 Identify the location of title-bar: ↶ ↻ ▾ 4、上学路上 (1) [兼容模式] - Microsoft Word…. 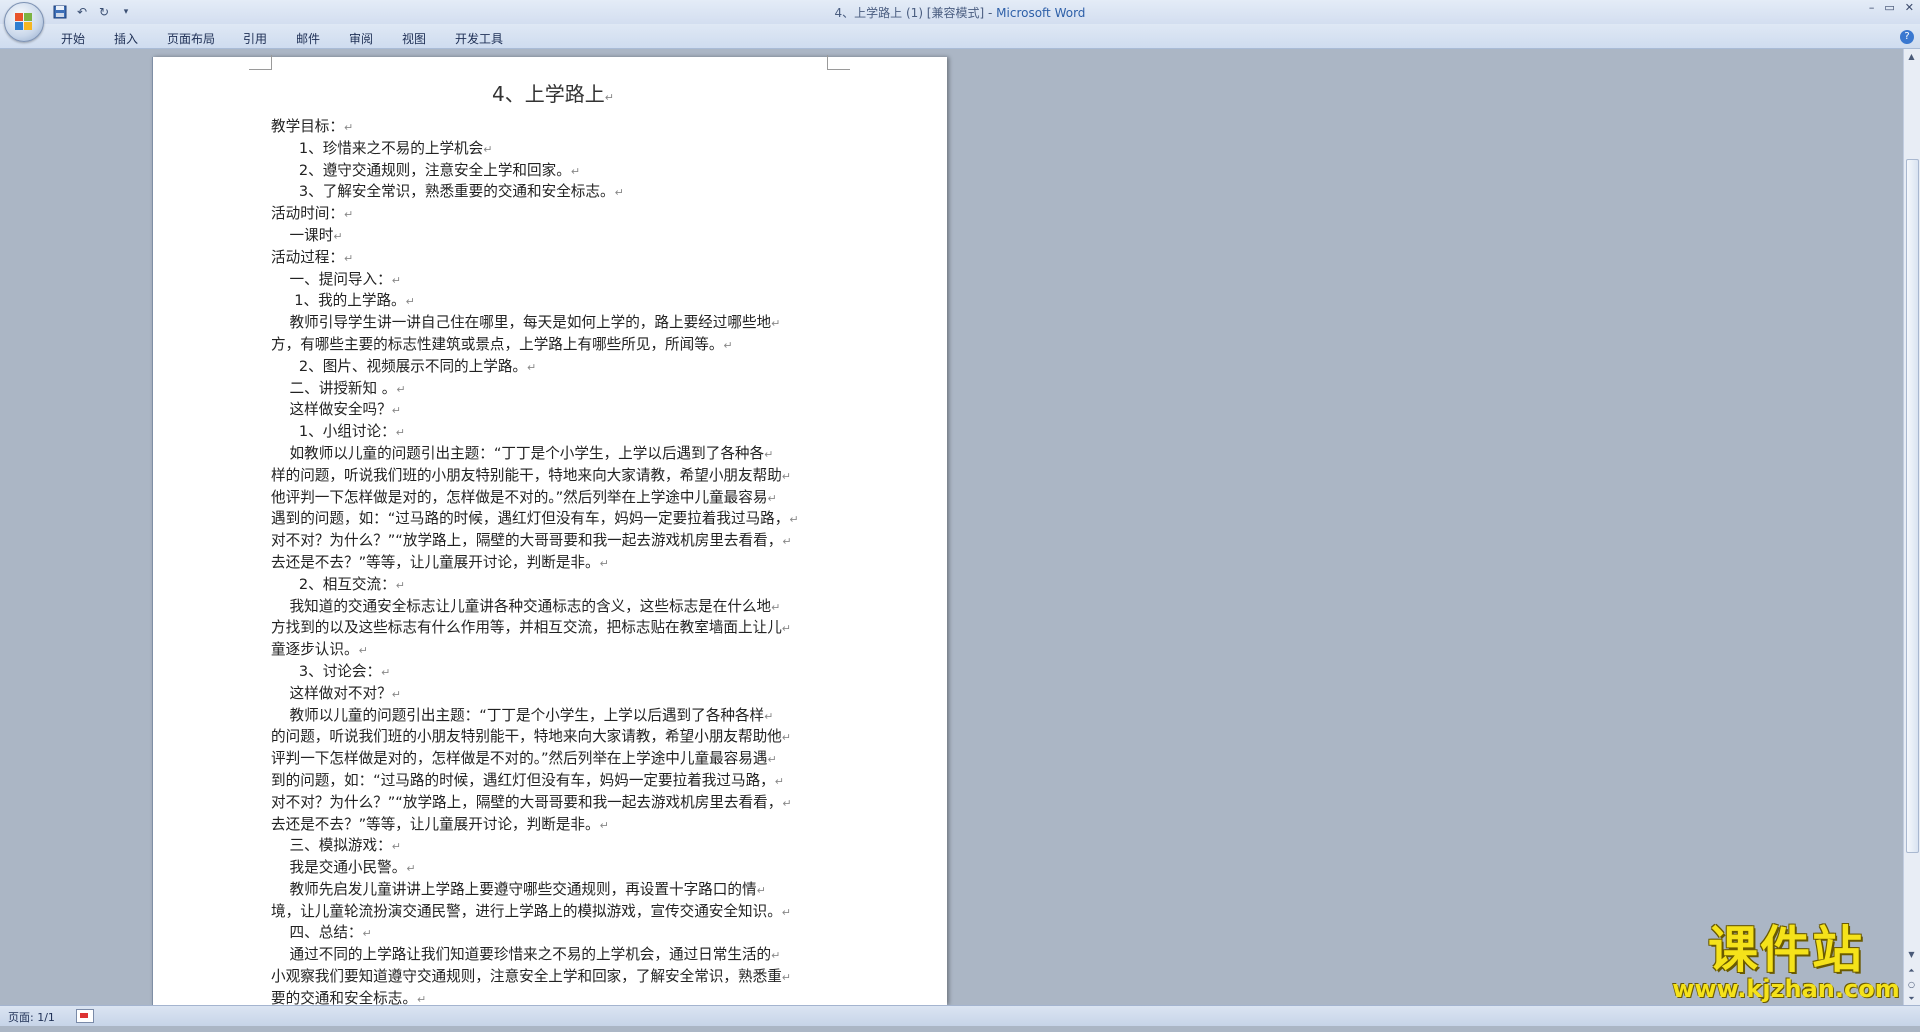
(960, 12).